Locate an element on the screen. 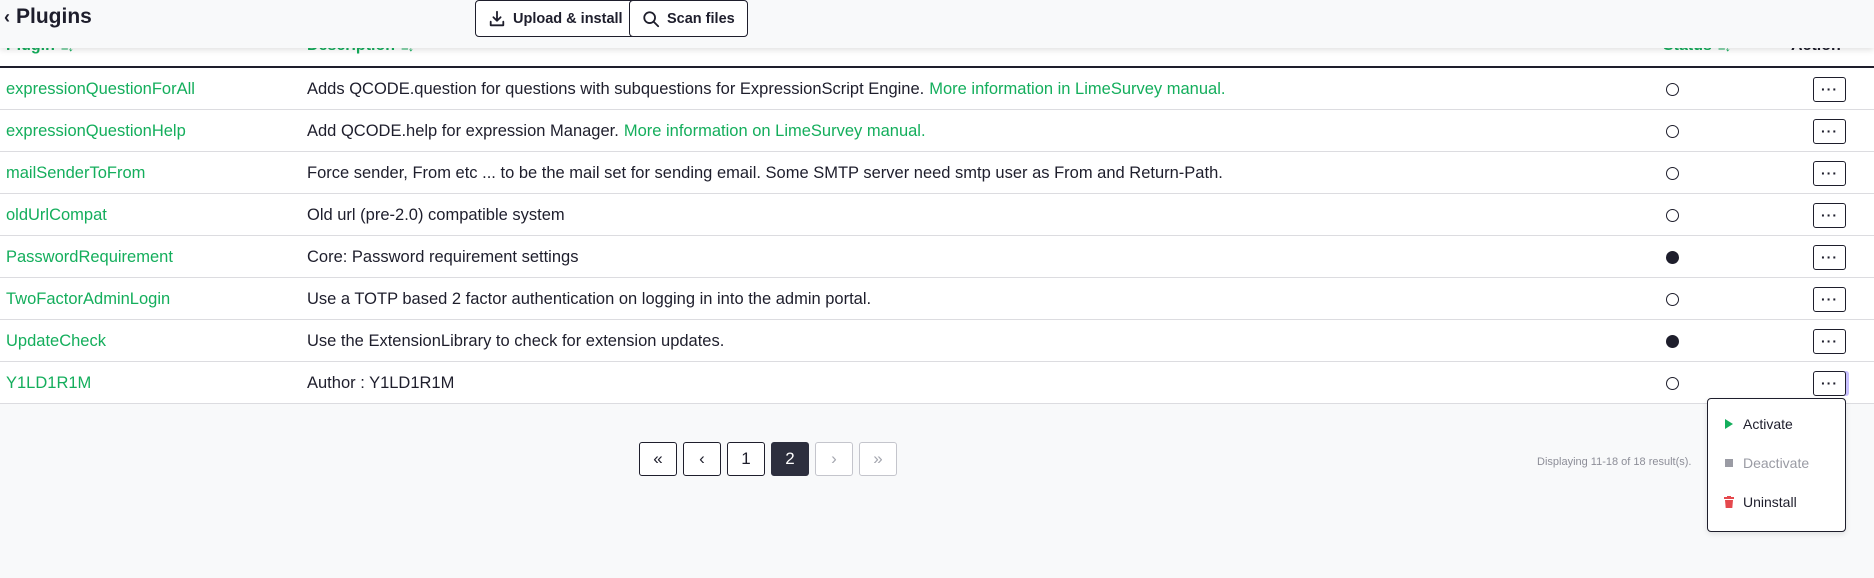 The image size is (1874, 578). page-prev-button: ‹ is located at coordinates (702, 459).